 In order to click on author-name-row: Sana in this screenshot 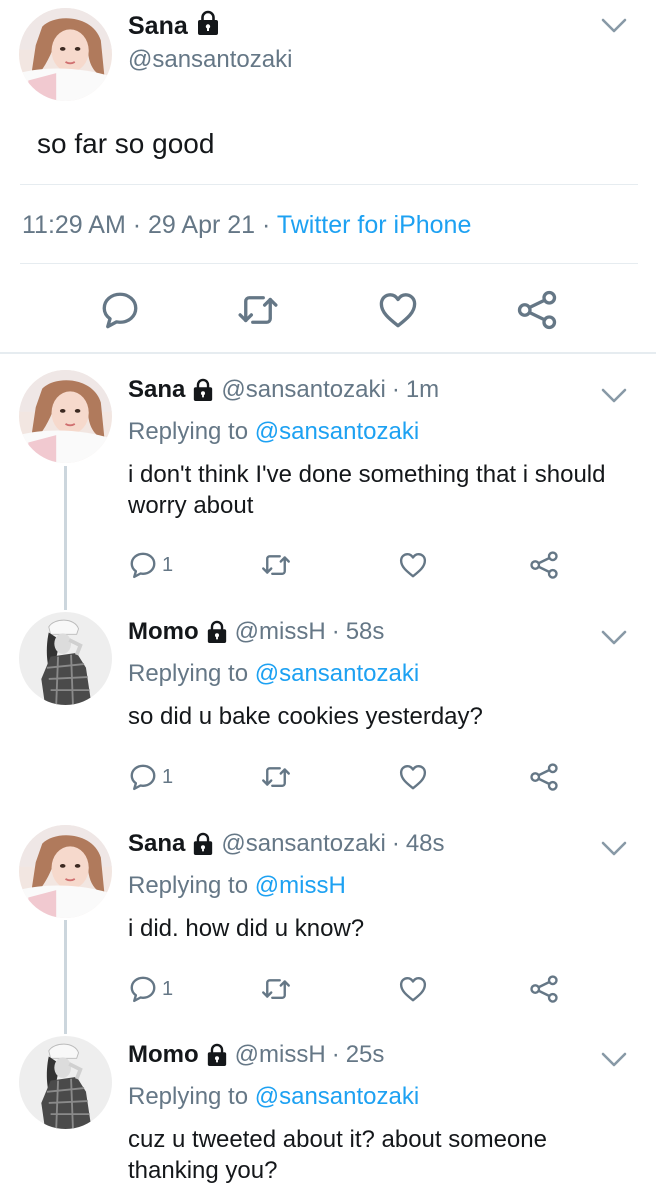, I will do `click(174, 26)`.